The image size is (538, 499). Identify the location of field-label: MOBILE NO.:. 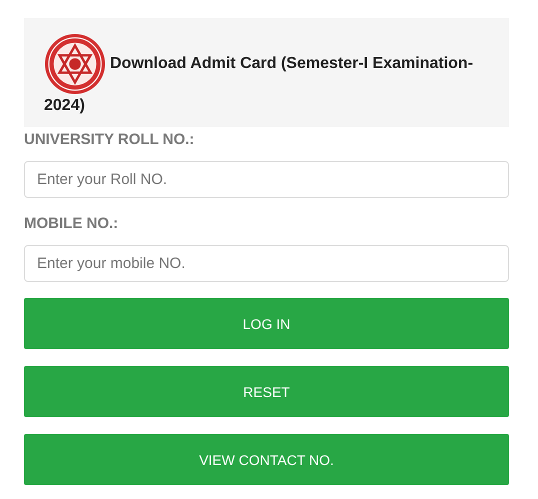
(72, 223).